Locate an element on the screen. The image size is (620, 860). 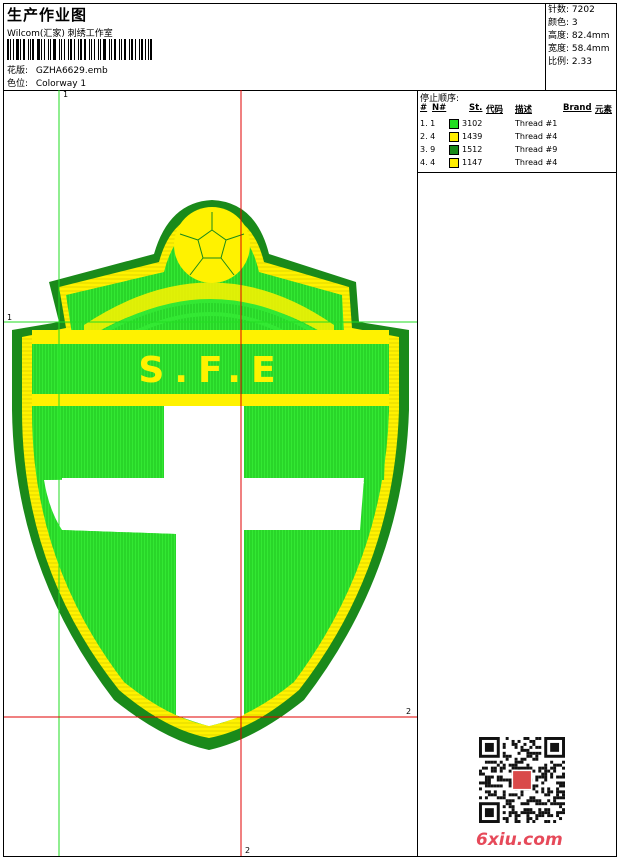
colorway-name: Colorway 1 is located at coordinates (61, 84).